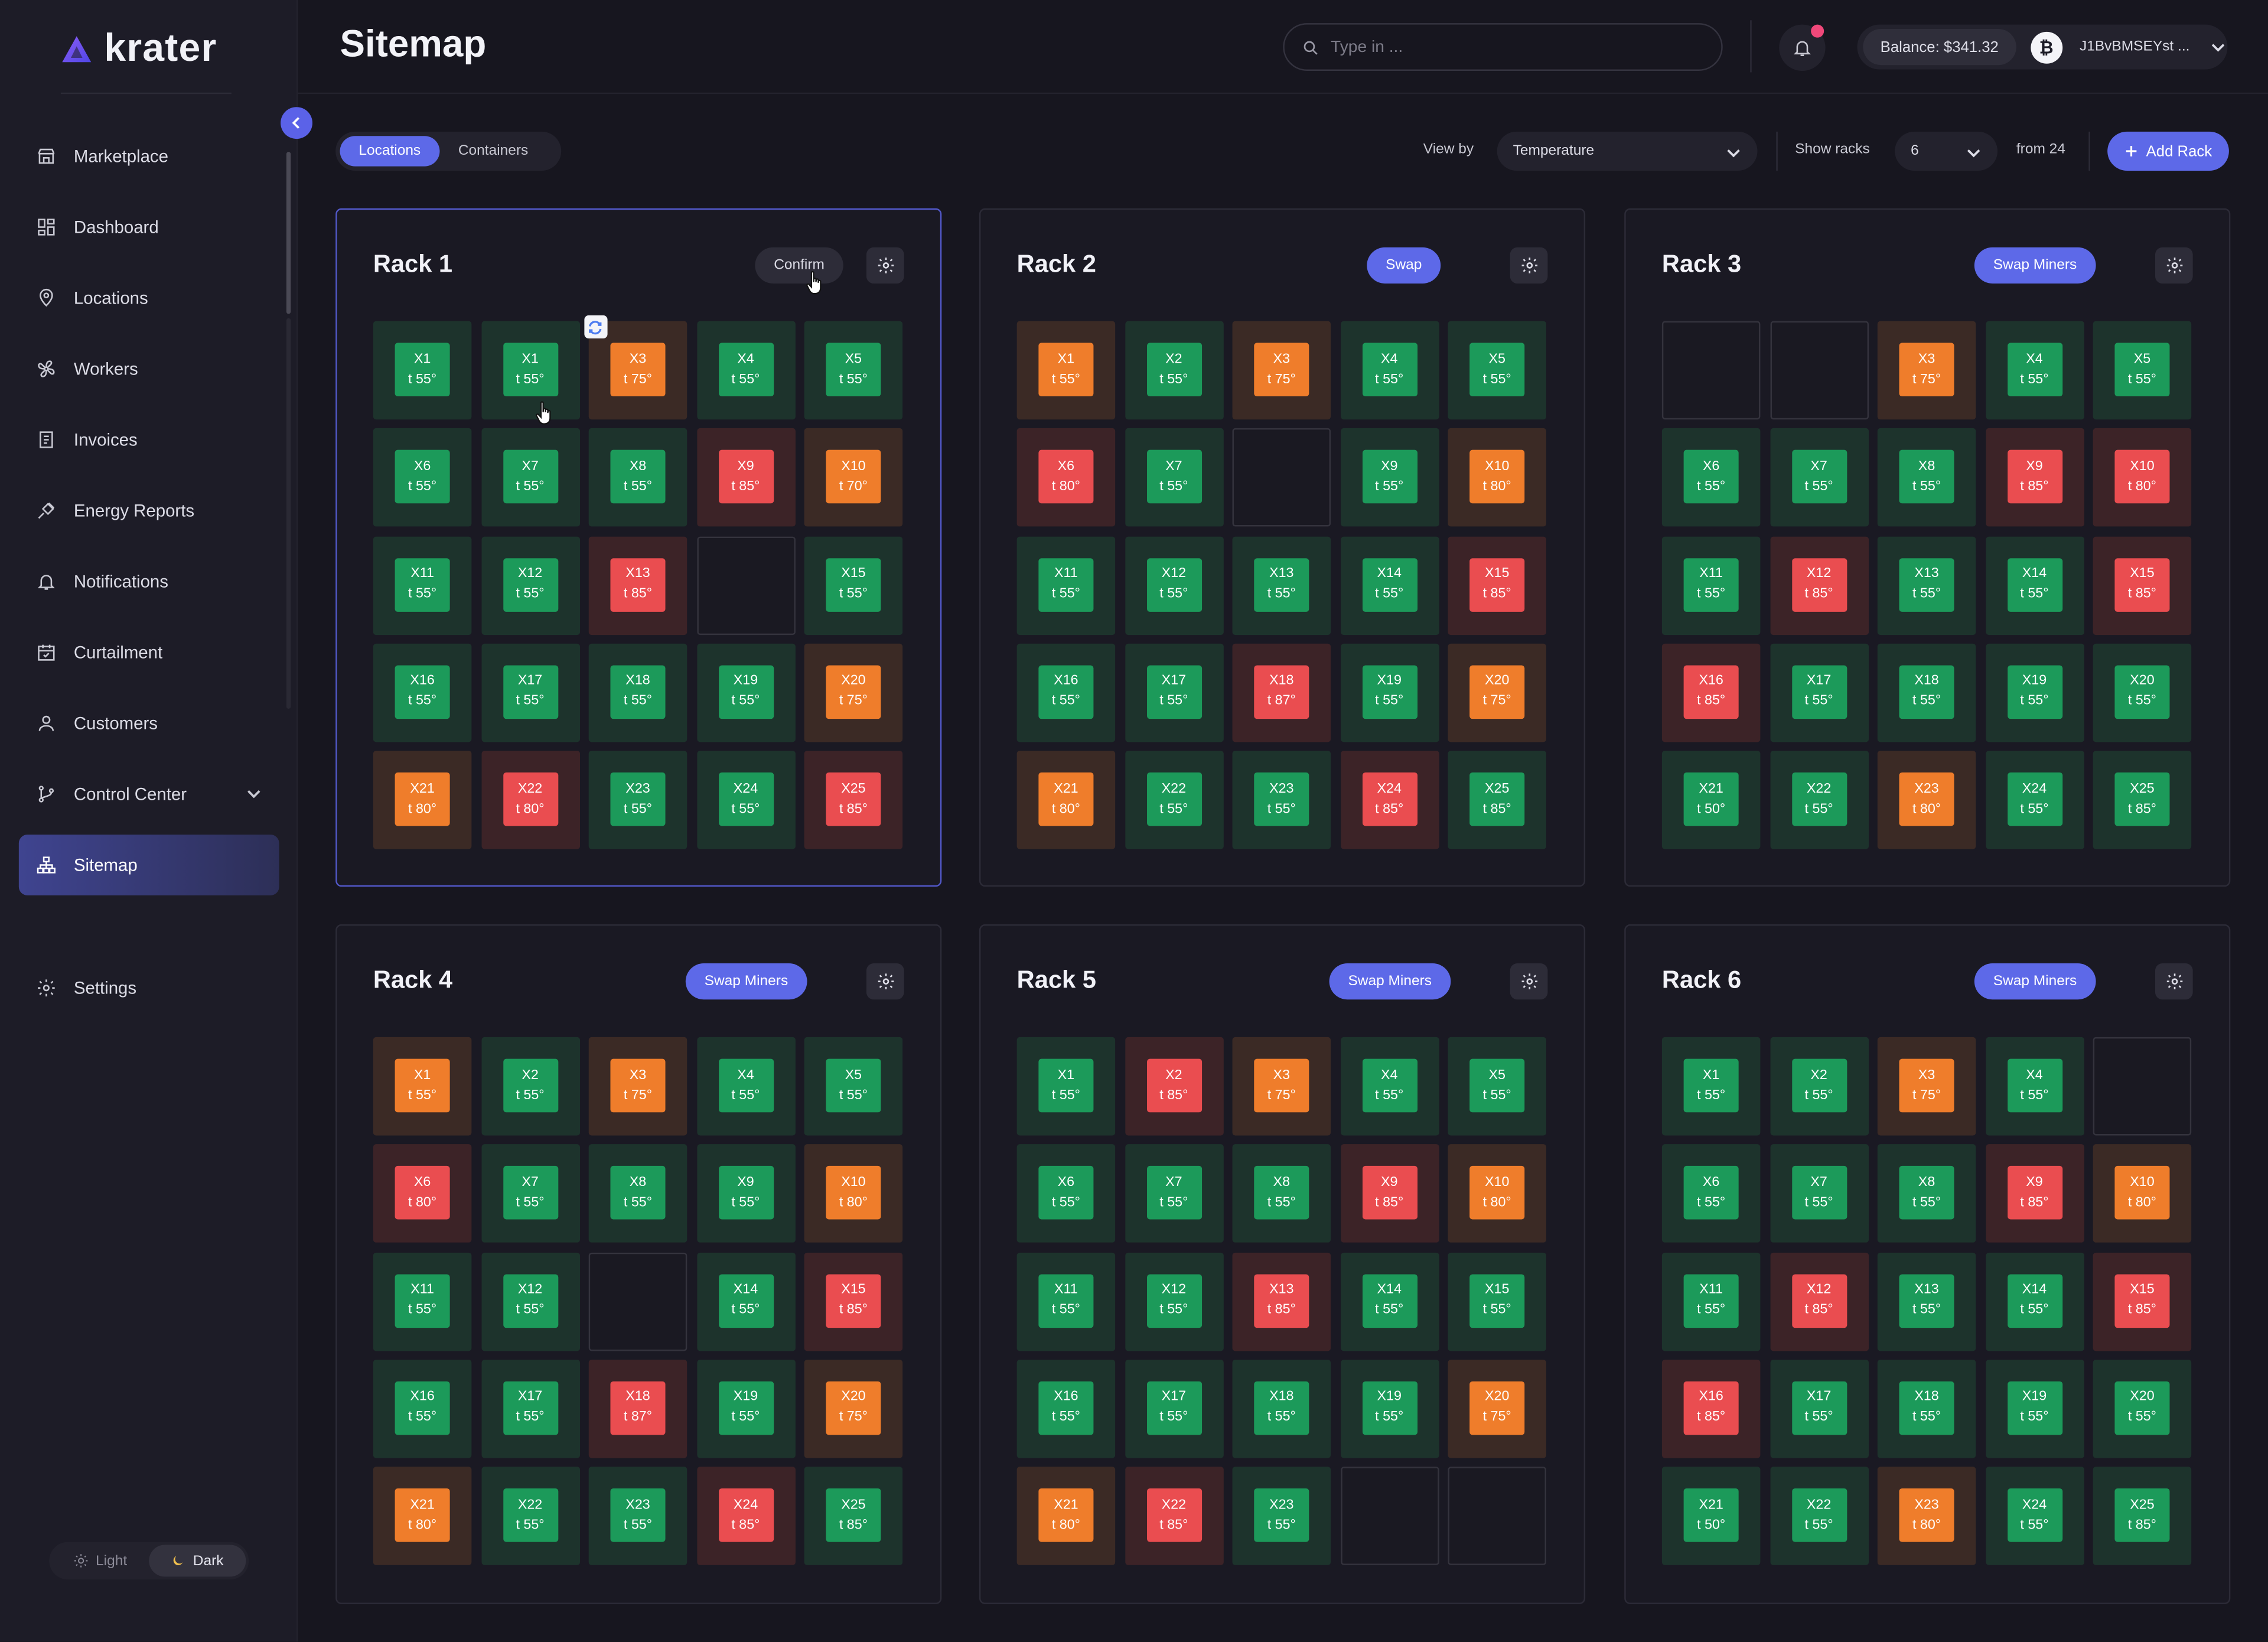 The image size is (2268, 1642). I want to click on miner-slot: X5 t 55°, so click(853, 1086).